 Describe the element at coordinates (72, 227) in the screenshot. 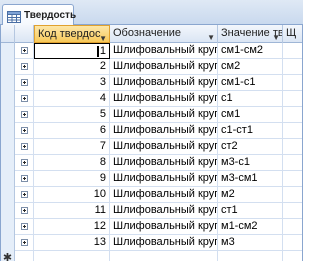

I see `cell-kod: 12` at that location.